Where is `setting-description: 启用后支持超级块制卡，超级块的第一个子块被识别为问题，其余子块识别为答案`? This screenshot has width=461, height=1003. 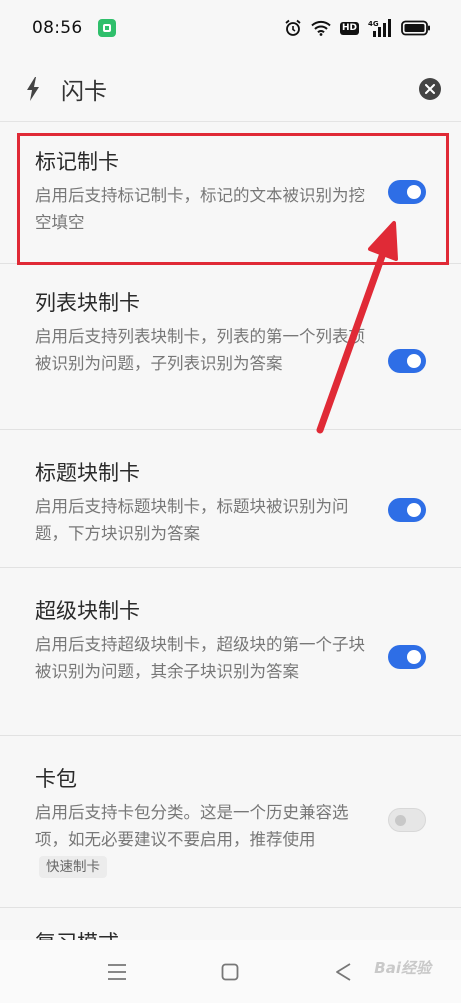 setting-description: 启用后支持超级块制卡，超级块的第一个子块被识别为问题，其余子块识别为答案 is located at coordinates (200, 658).